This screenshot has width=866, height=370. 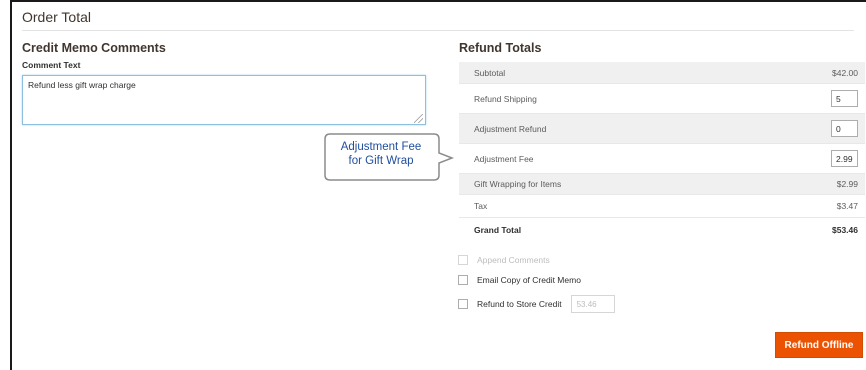 What do you see at coordinates (519, 304) in the screenshot?
I see `store-credit-label: Refund to Store Credit` at bounding box center [519, 304].